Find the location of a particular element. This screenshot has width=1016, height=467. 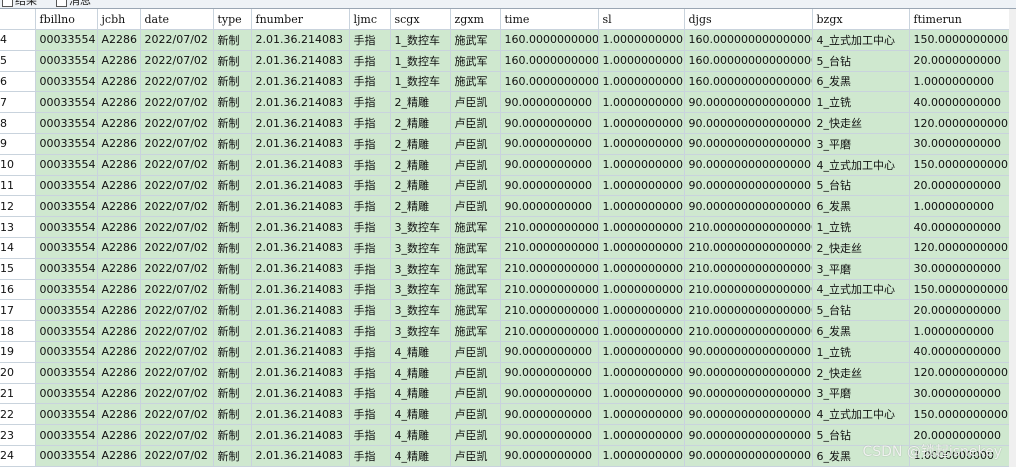

row-number-header is located at coordinates (18, 19).